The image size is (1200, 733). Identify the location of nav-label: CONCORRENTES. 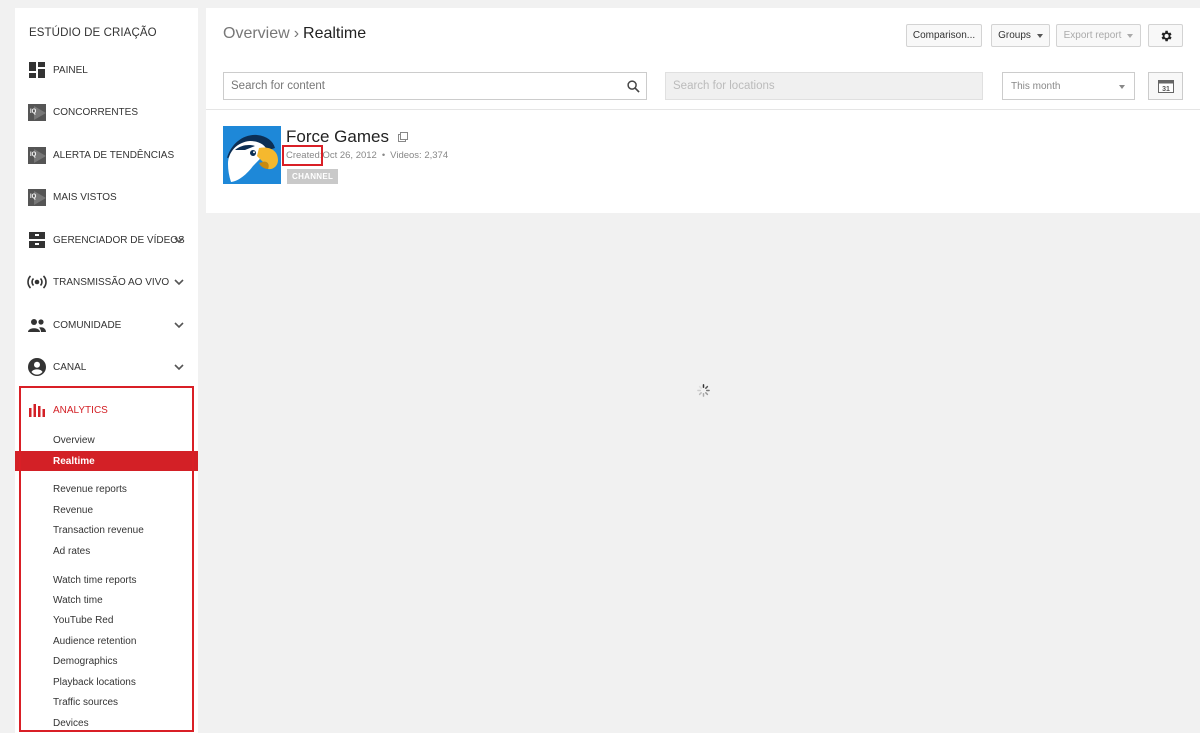
(96, 112).